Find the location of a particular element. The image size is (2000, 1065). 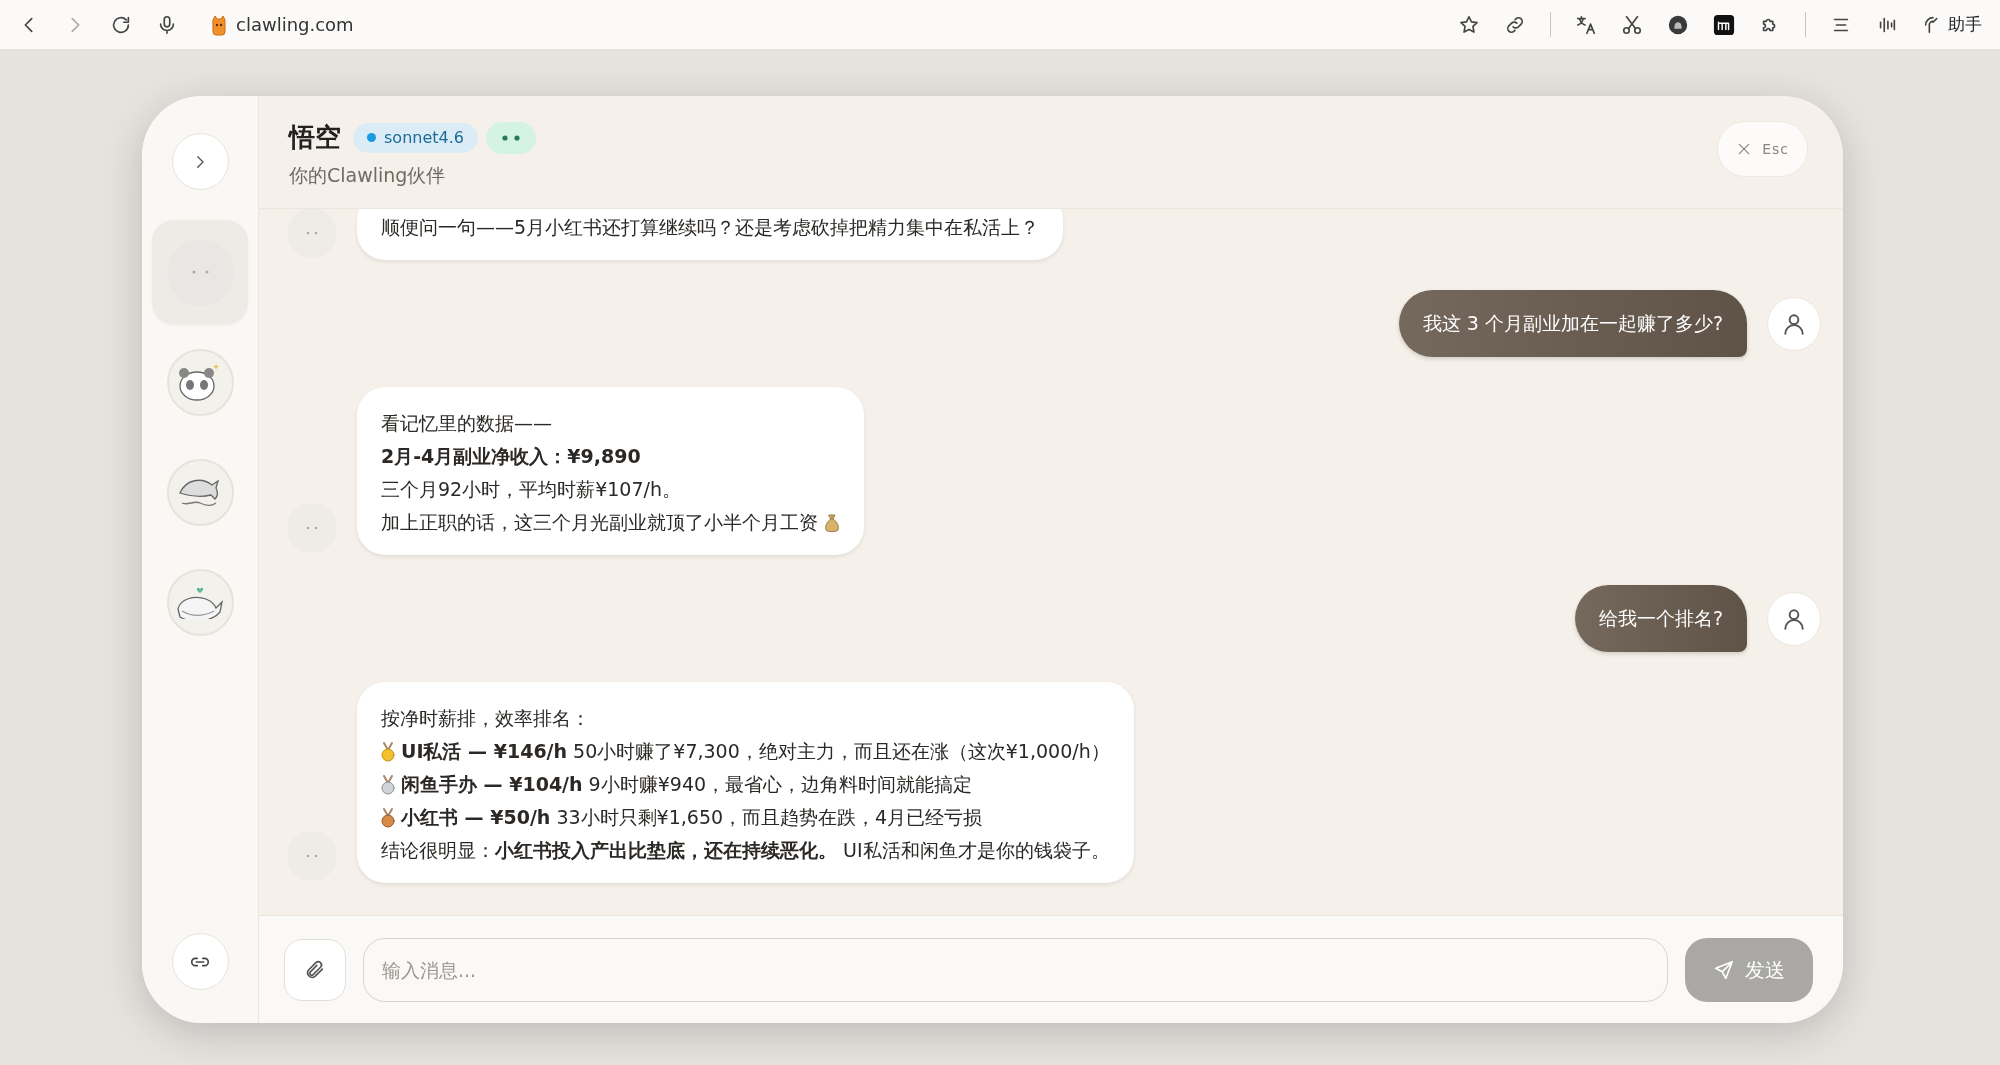

assistant-button: 助手 is located at coordinates (1952, 24).